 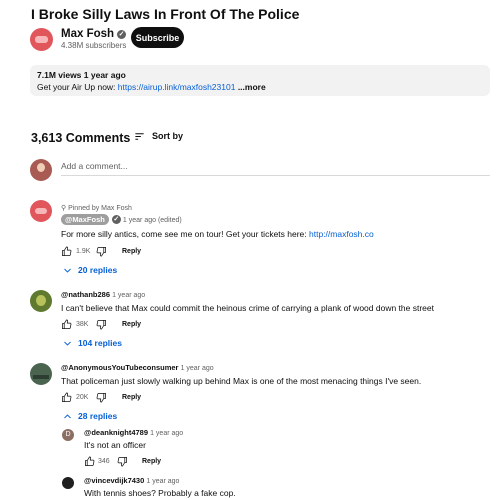 What do you see at coordinates (85, 219) in the screenshot?
I see `comment-author-chip: @MaxFosh` at bounding box center [85, 219].